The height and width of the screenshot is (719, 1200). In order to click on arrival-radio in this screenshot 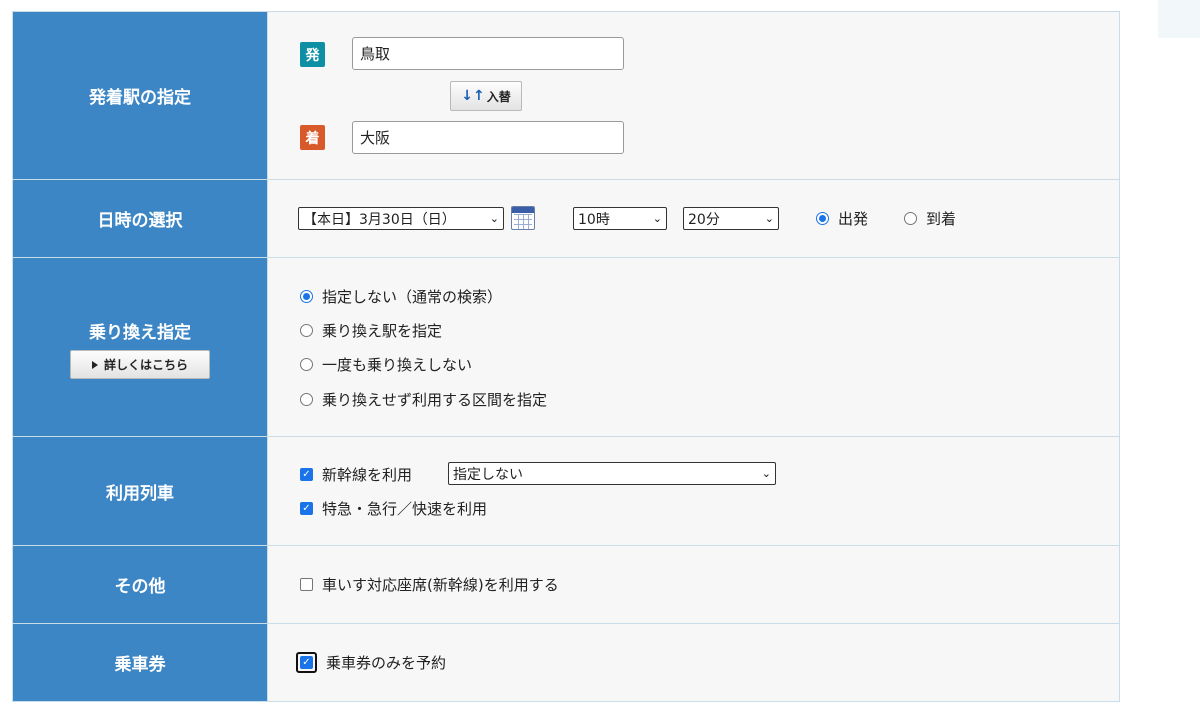, I will do `click(910, 218)`.